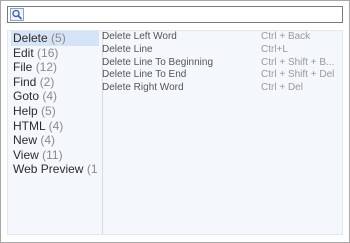 Image resolution: width=350 pixels, height=243 pixels. Describe the element at coordinates (25, 81) in the screenshot. I see `category-name: Find` at that location.